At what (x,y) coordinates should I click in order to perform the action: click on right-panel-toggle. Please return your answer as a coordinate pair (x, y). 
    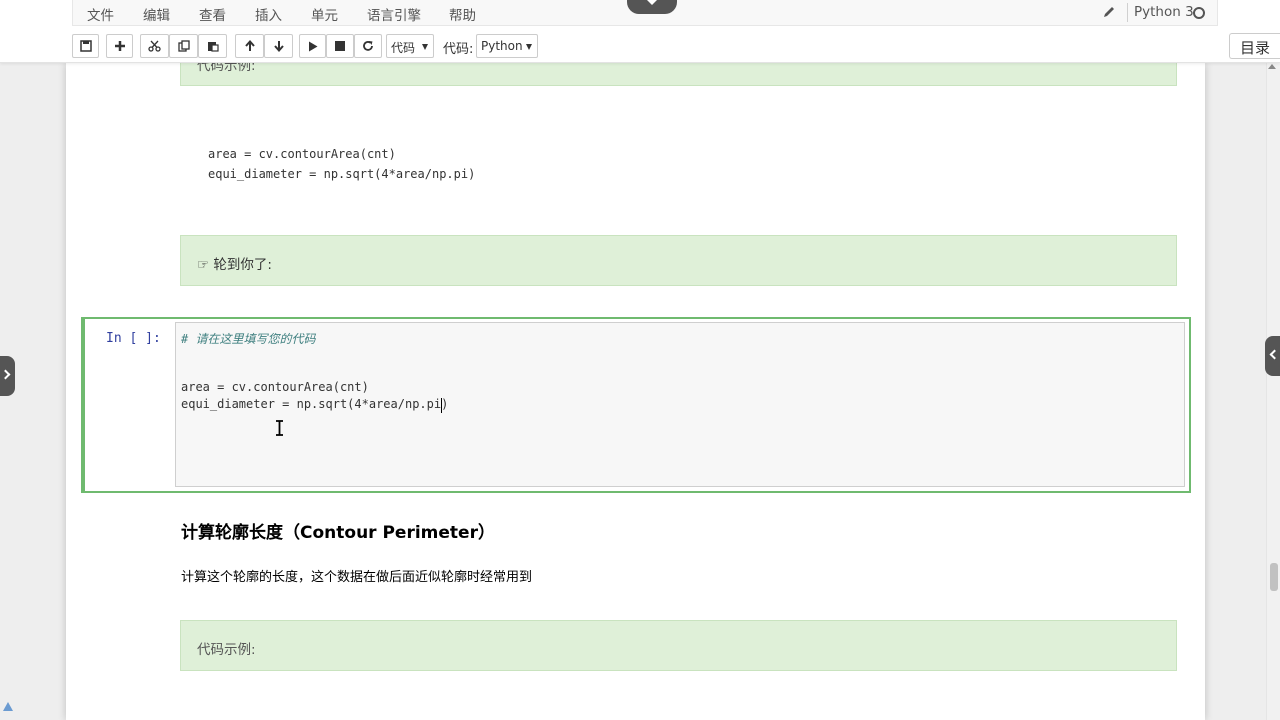
    Looking at the image, I should click on (1272, 356).